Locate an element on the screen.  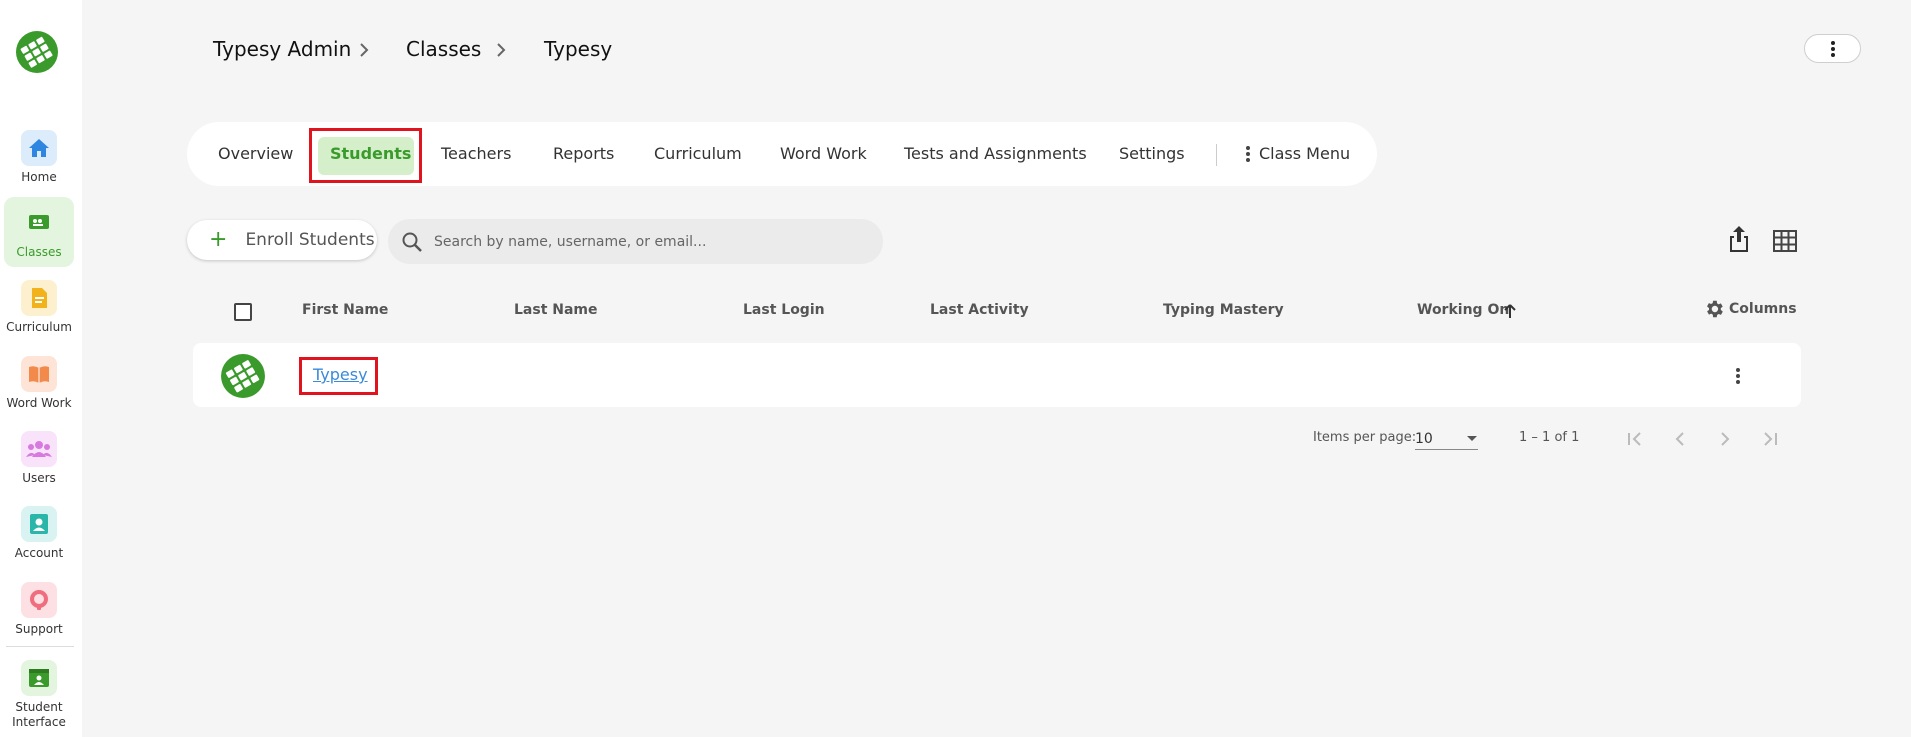
sidebar-item-label: Student is located at coordinates (39, 707).